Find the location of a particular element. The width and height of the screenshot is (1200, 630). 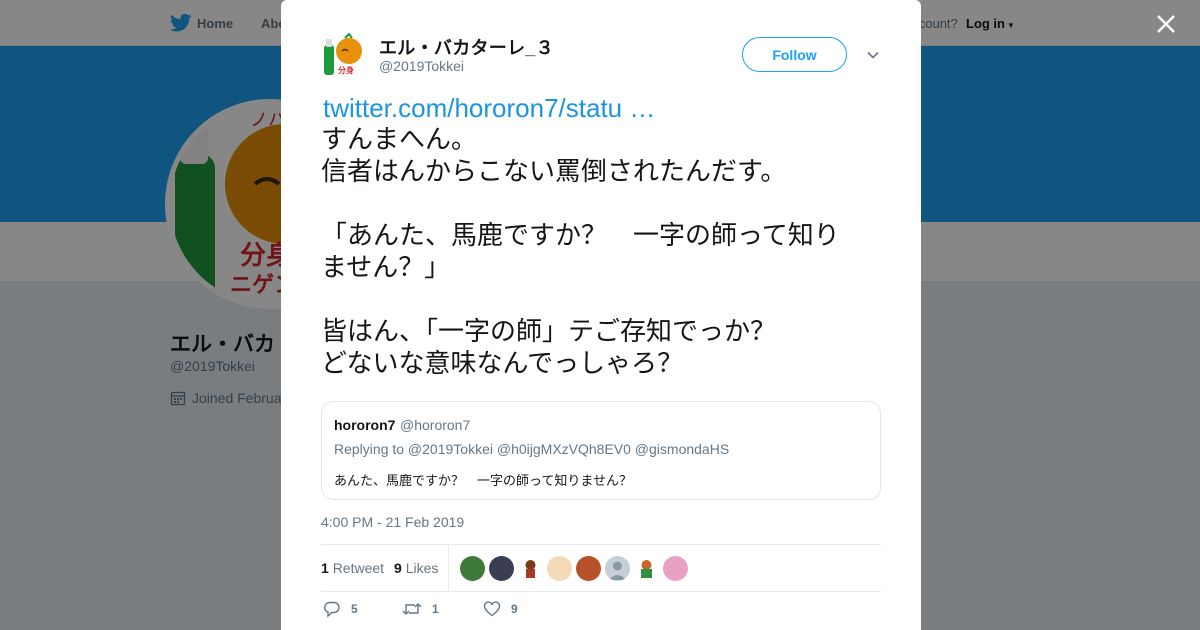

tweet-stats: 1 Retweet 9 Likes is located at coordinates (601, 568).